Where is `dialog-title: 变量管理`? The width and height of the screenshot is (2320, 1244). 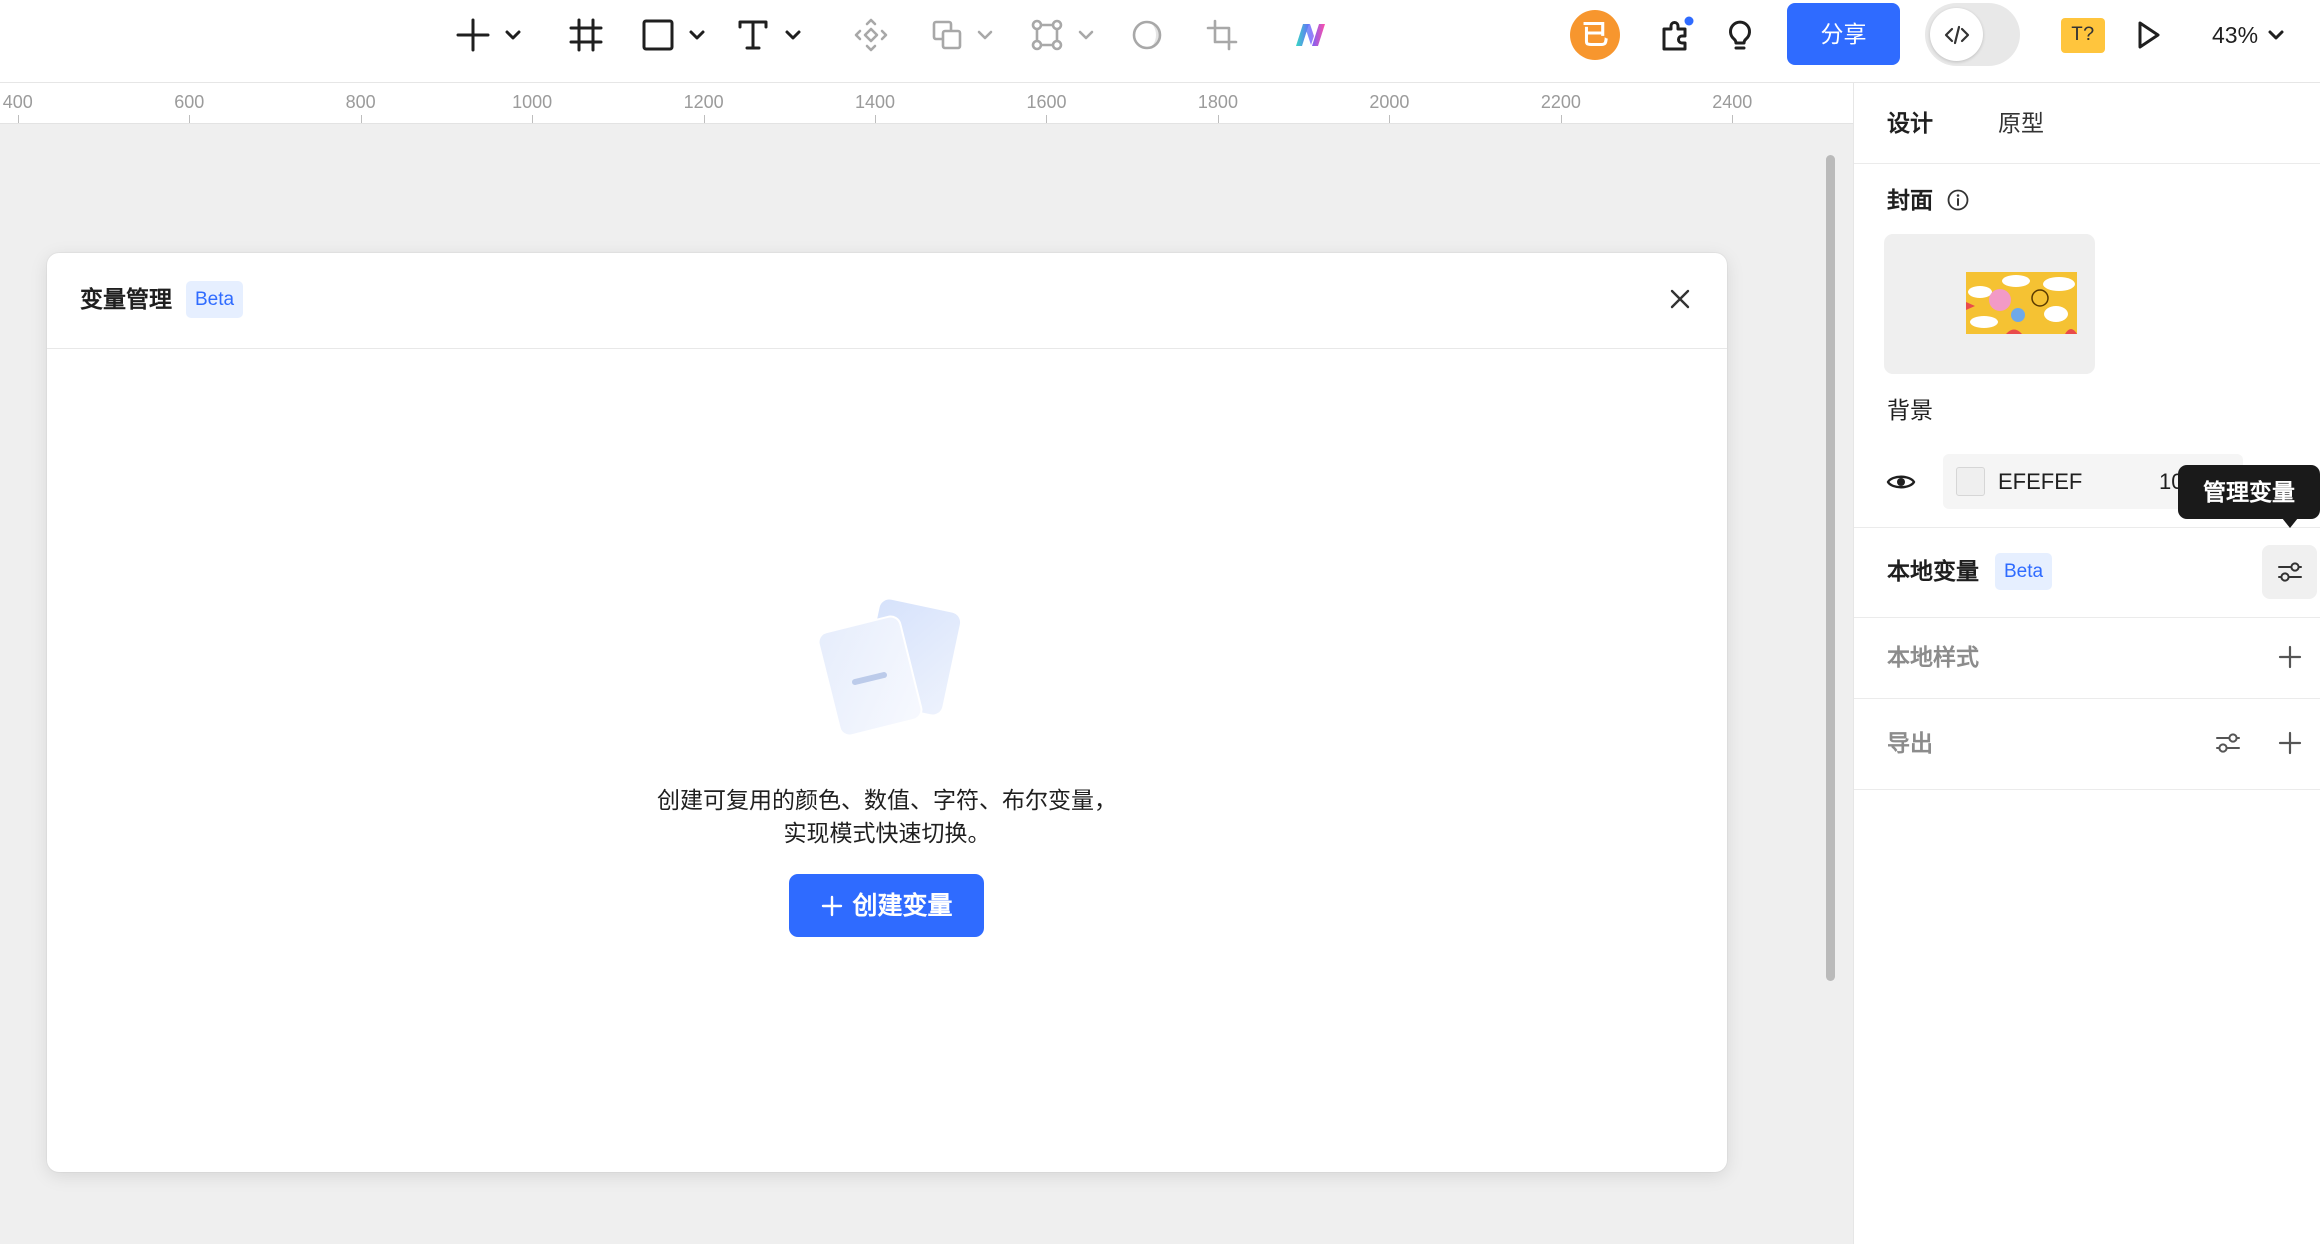
dialog-title: 变量管理 is located at coordinates (126, 299).